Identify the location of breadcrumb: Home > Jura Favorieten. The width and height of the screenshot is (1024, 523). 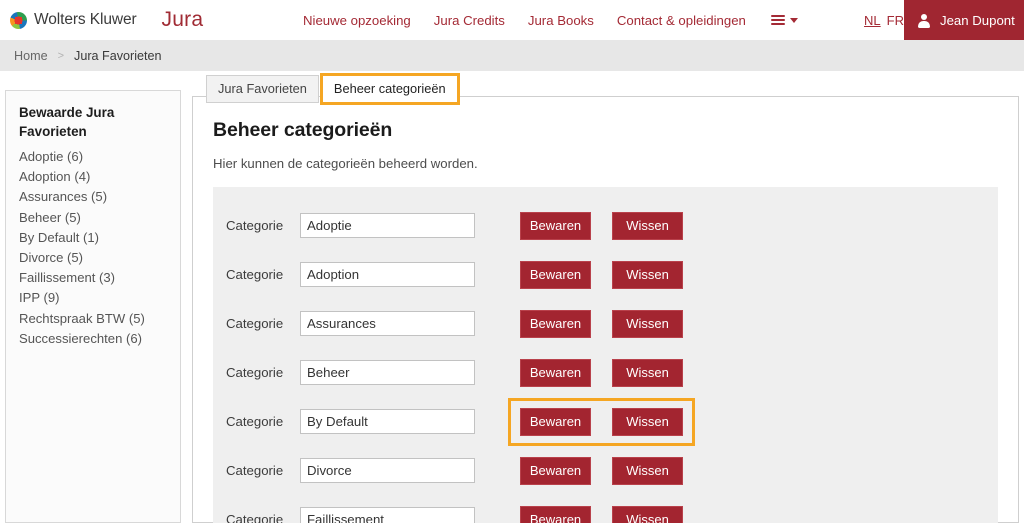
(512, 55).